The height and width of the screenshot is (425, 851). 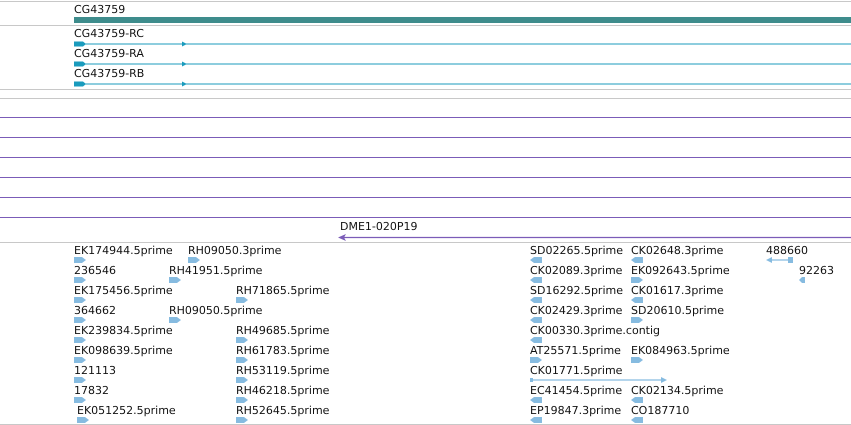 I want to click on est-label: EK051252.5prime, so click(x=126, y=411).